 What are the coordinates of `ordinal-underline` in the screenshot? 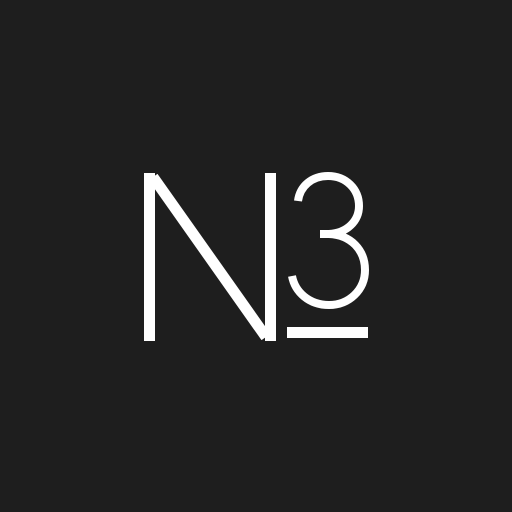 It's located at (327, 332).